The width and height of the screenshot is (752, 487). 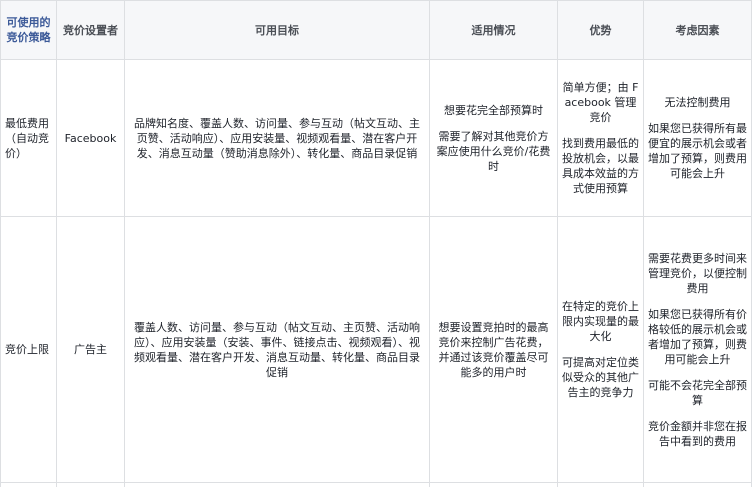 I want to click on advantages-cell: 在特定的竞价上限内实现量的最大化 可提高对定位类似受众的其他广告主的竞争力, so click(x=601, y=350).